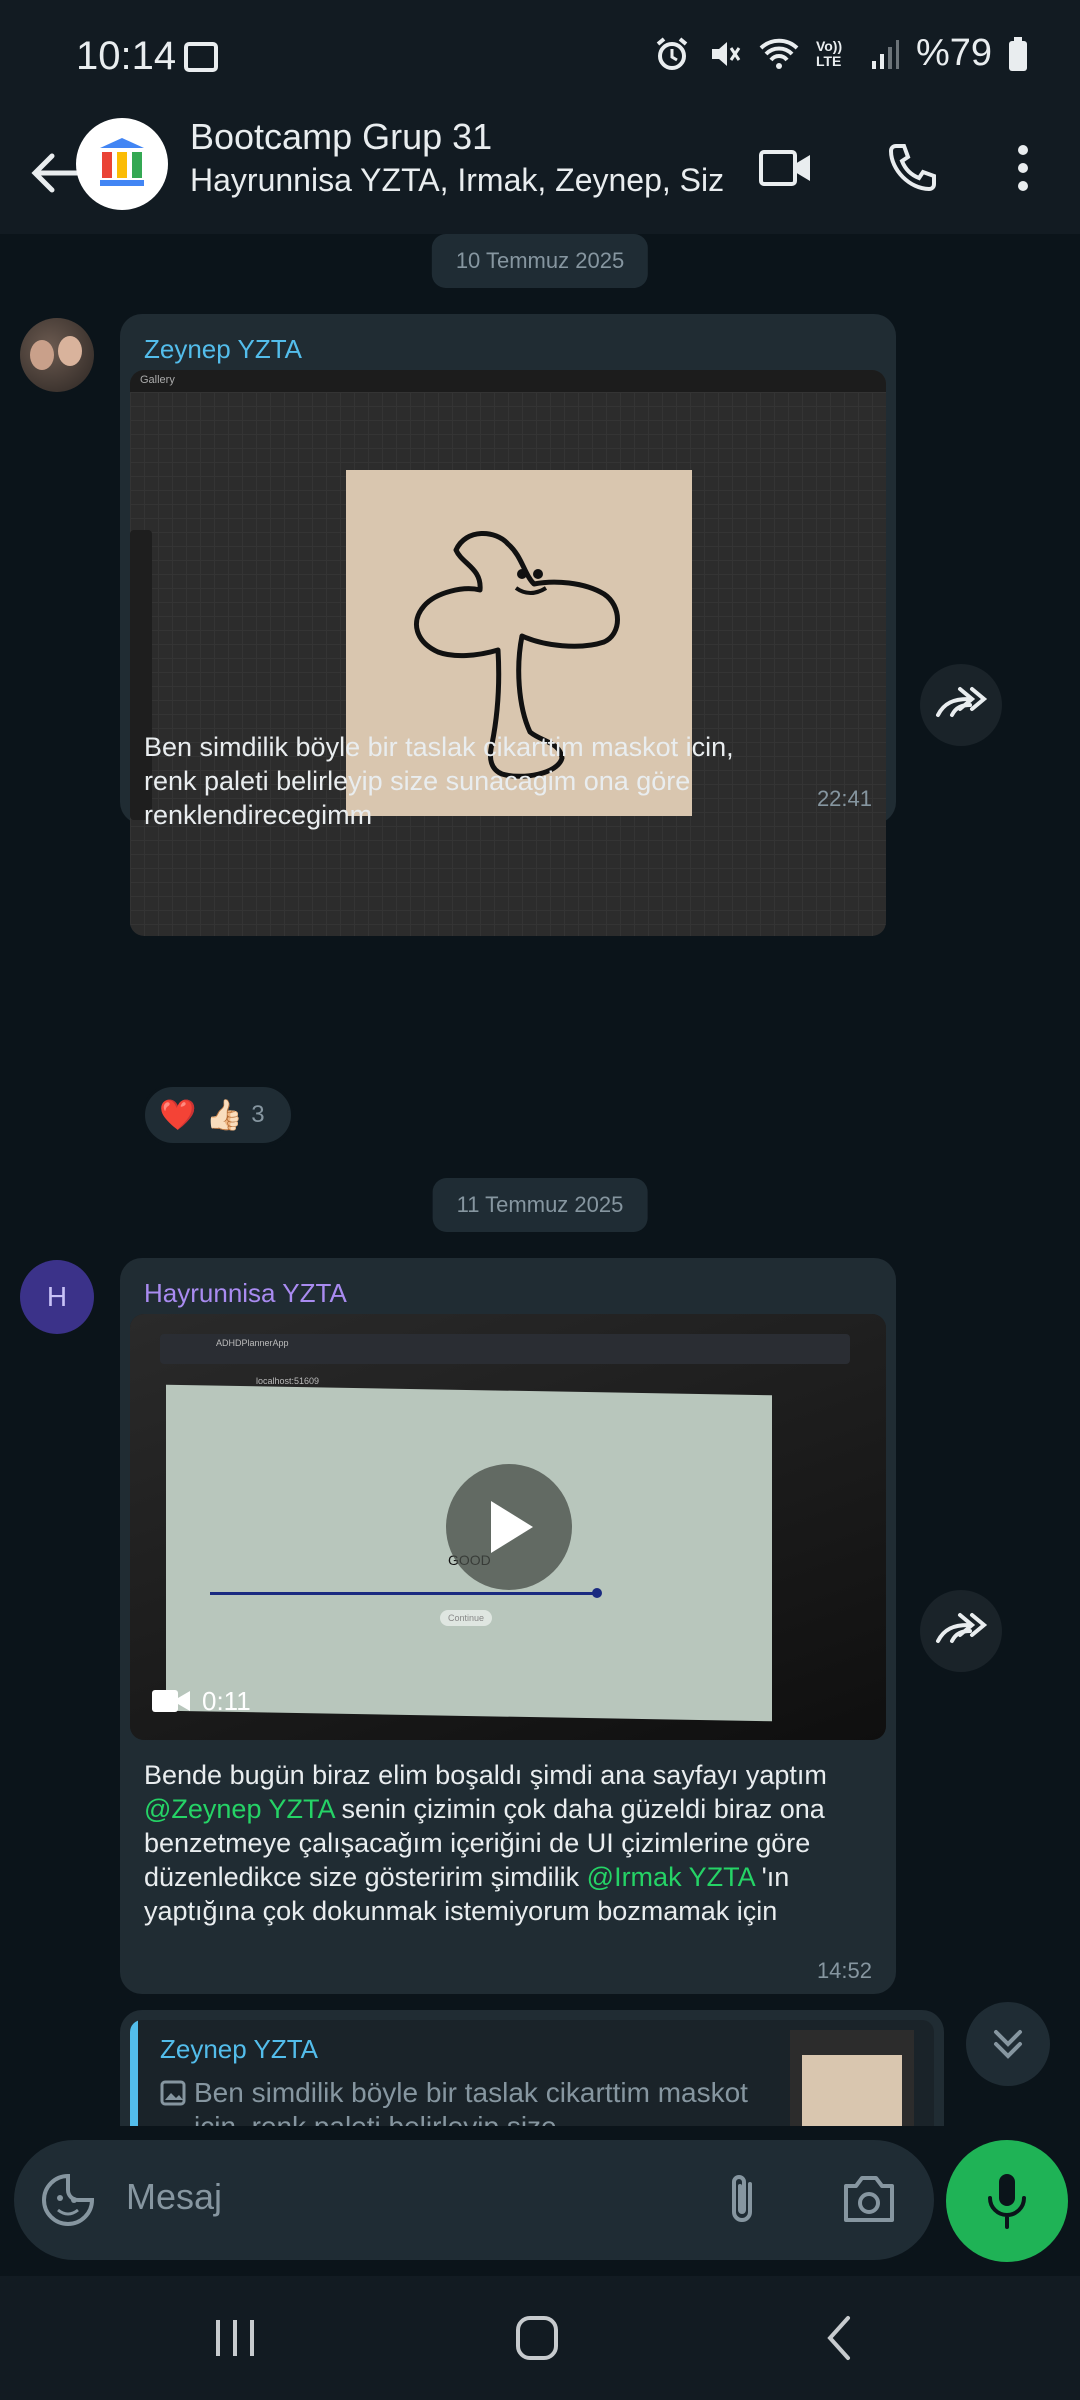  I want to click on mention-zeynep: @Zeynep YZTA, so click(239, 1809).